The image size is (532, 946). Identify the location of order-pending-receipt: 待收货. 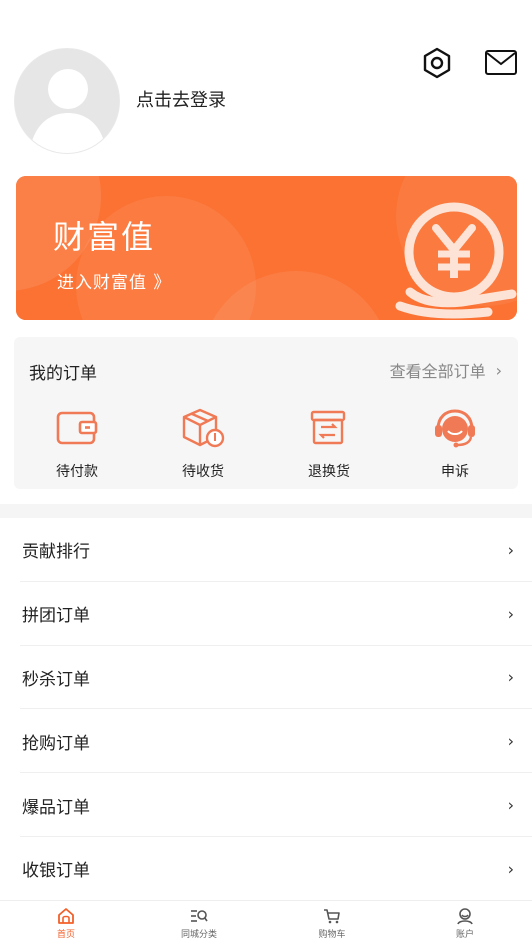
(203, 444).